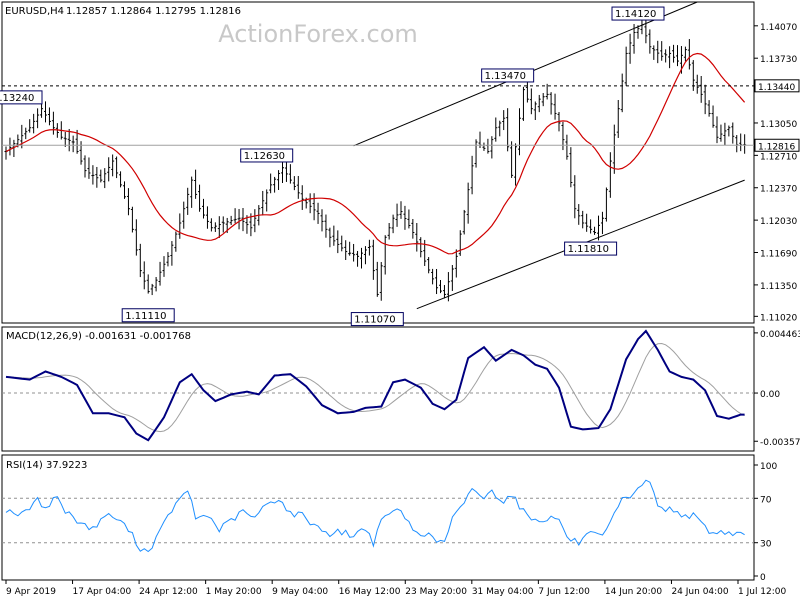 Image resolution: width=800 pixels, height=604 pixels. What do you see at coordinates (300, 592) in the screenshot?
I see `x-tick-label: 9 May 04:00` at bounding box center [300, 592].